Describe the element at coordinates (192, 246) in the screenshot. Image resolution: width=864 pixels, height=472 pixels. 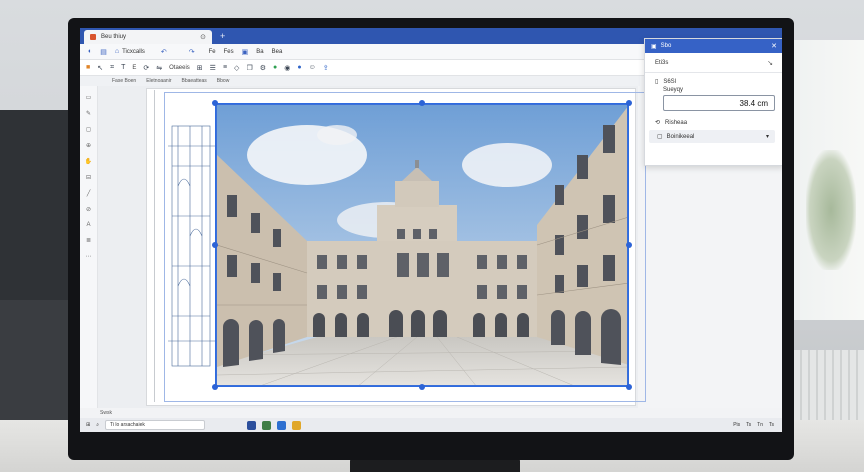
I see `blueprint-sketch` at that location.